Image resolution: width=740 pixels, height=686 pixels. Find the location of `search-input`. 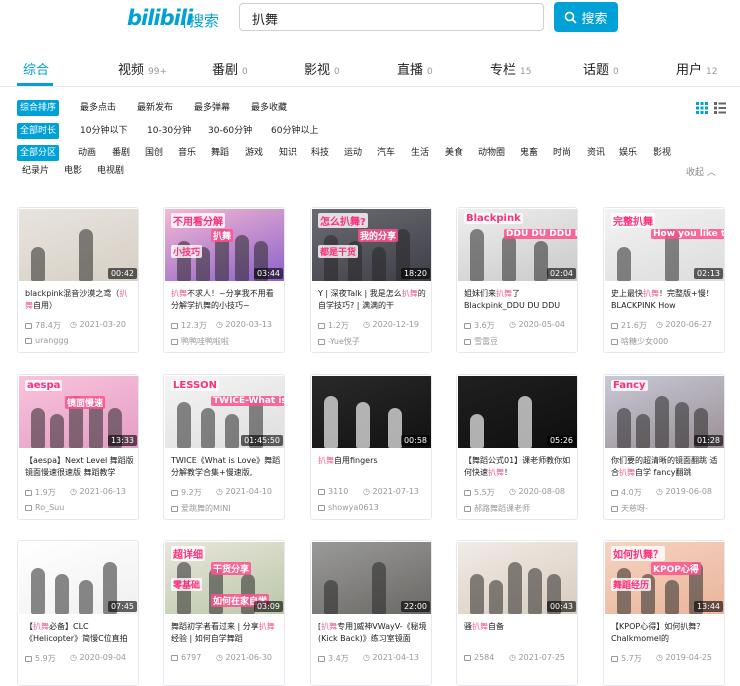

search-input is located at coordinates (392, 18).